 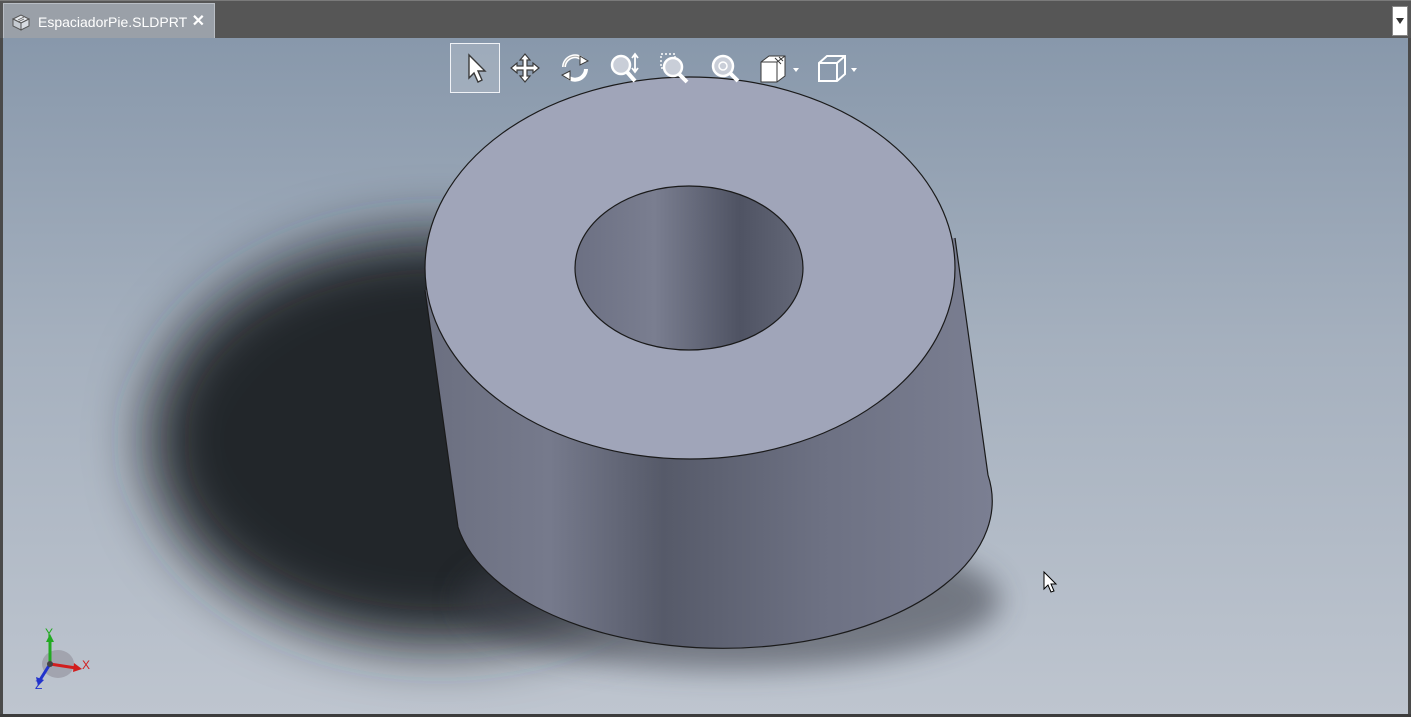 I want to click on zoom-to-fit-button, so click(x=725, y=68).